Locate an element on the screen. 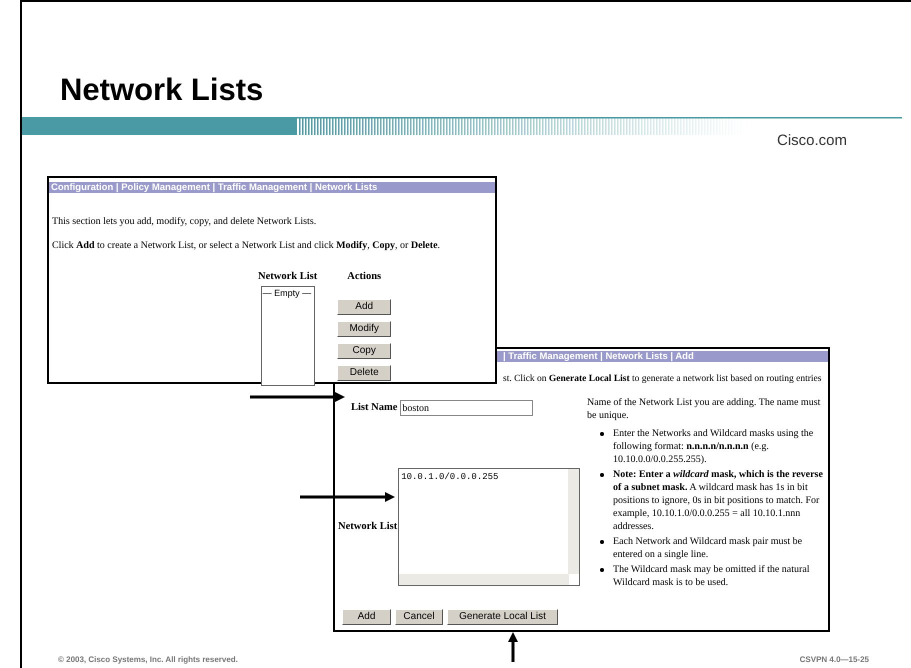 Image resolution: width=911 pixels, height=668 pixels. copyright-text: © 2003, Cisco Systems, Inc. All rights reserved. is located at coordinates (148, 660).